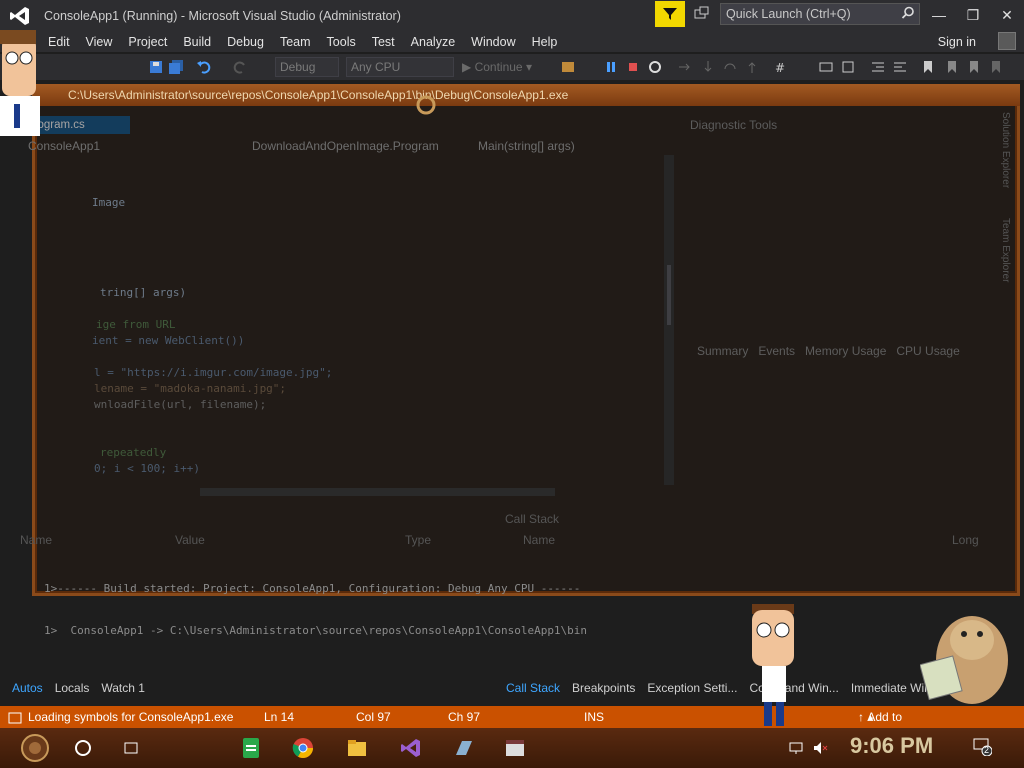 The image size is (1024, 768). Describe the element at coordinates (99, 42) in the screenshot. I see `menu-view: View` at that location.